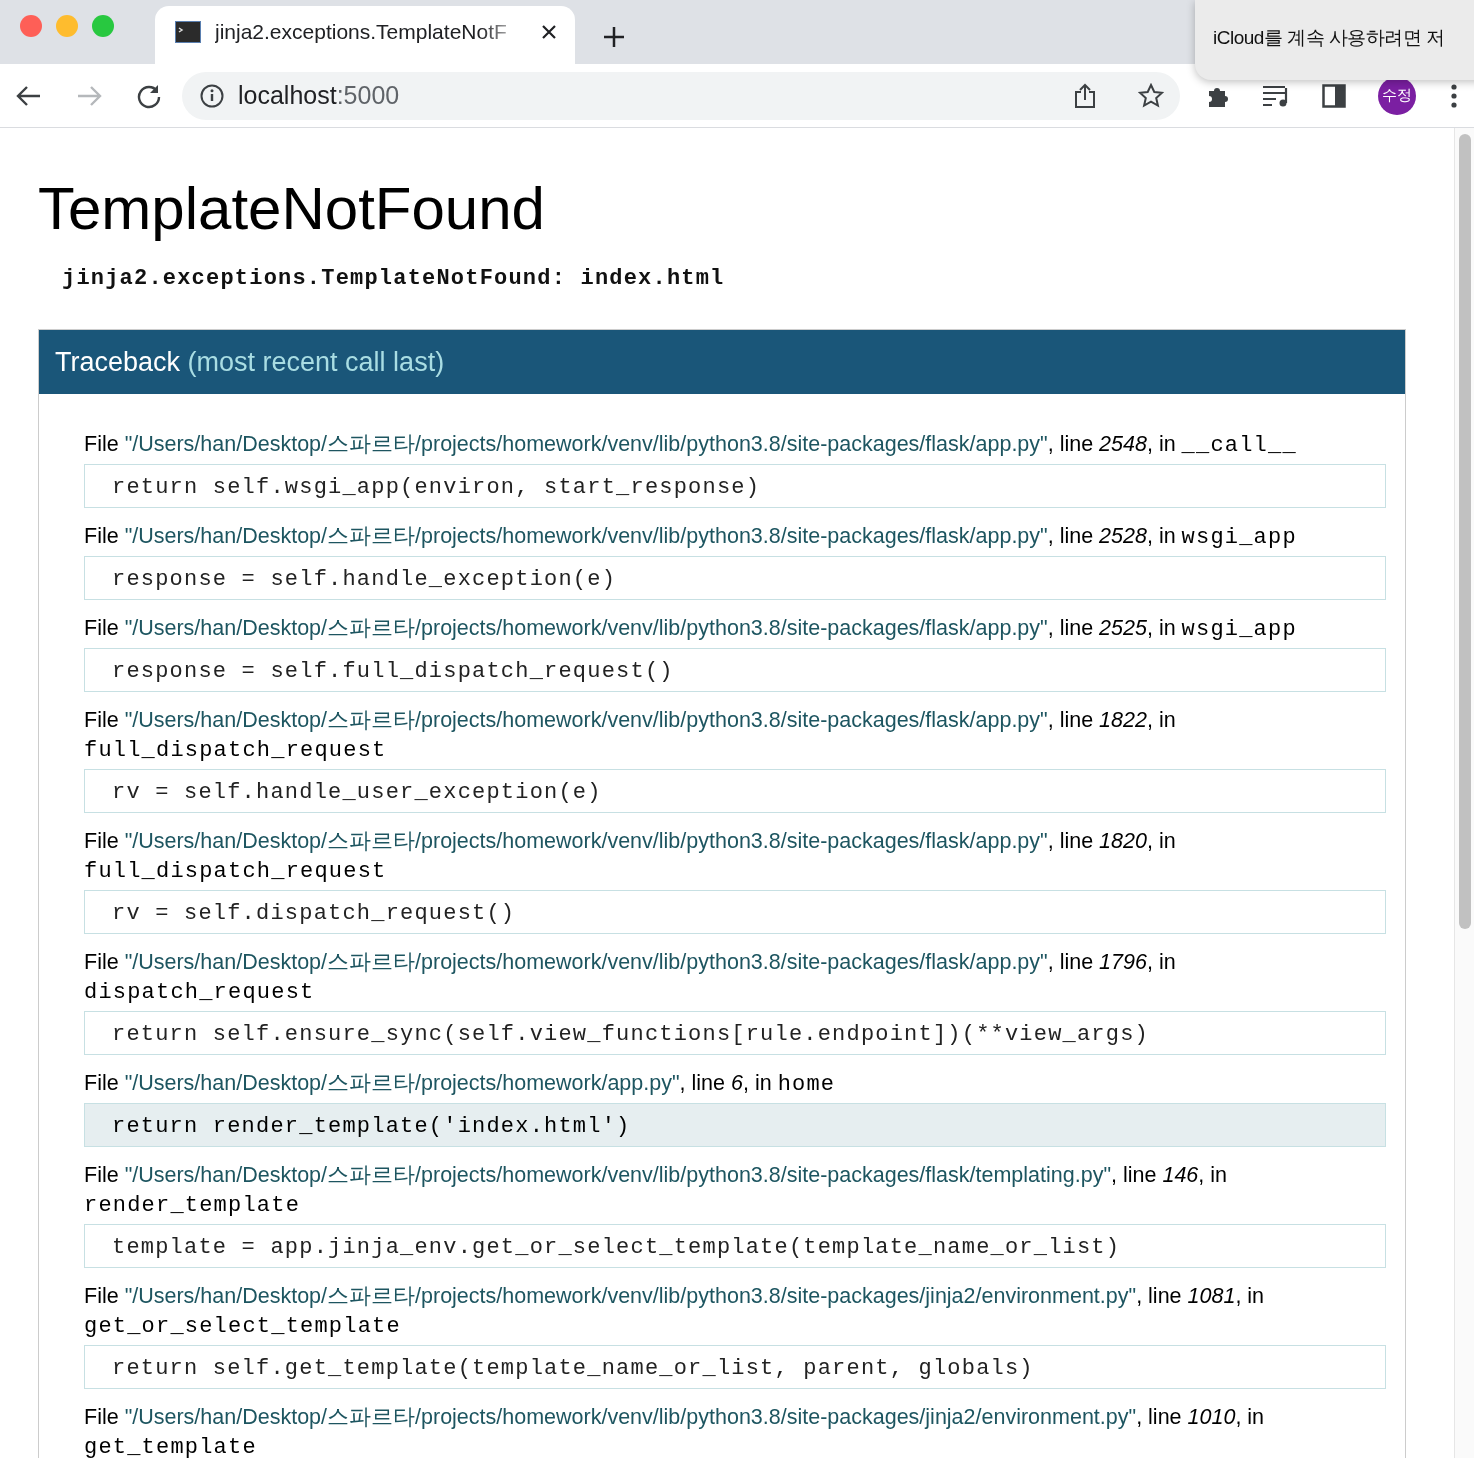 Image resolution: width=1474 pixels, height=1458 pixels. I want to click on frame-location: File "/Users/han/Desktop/스파르타/projects/homework/venv/lib/python3.8/site-packages/flask/templating.py", line 146, in render_template, so click(656, 1191).